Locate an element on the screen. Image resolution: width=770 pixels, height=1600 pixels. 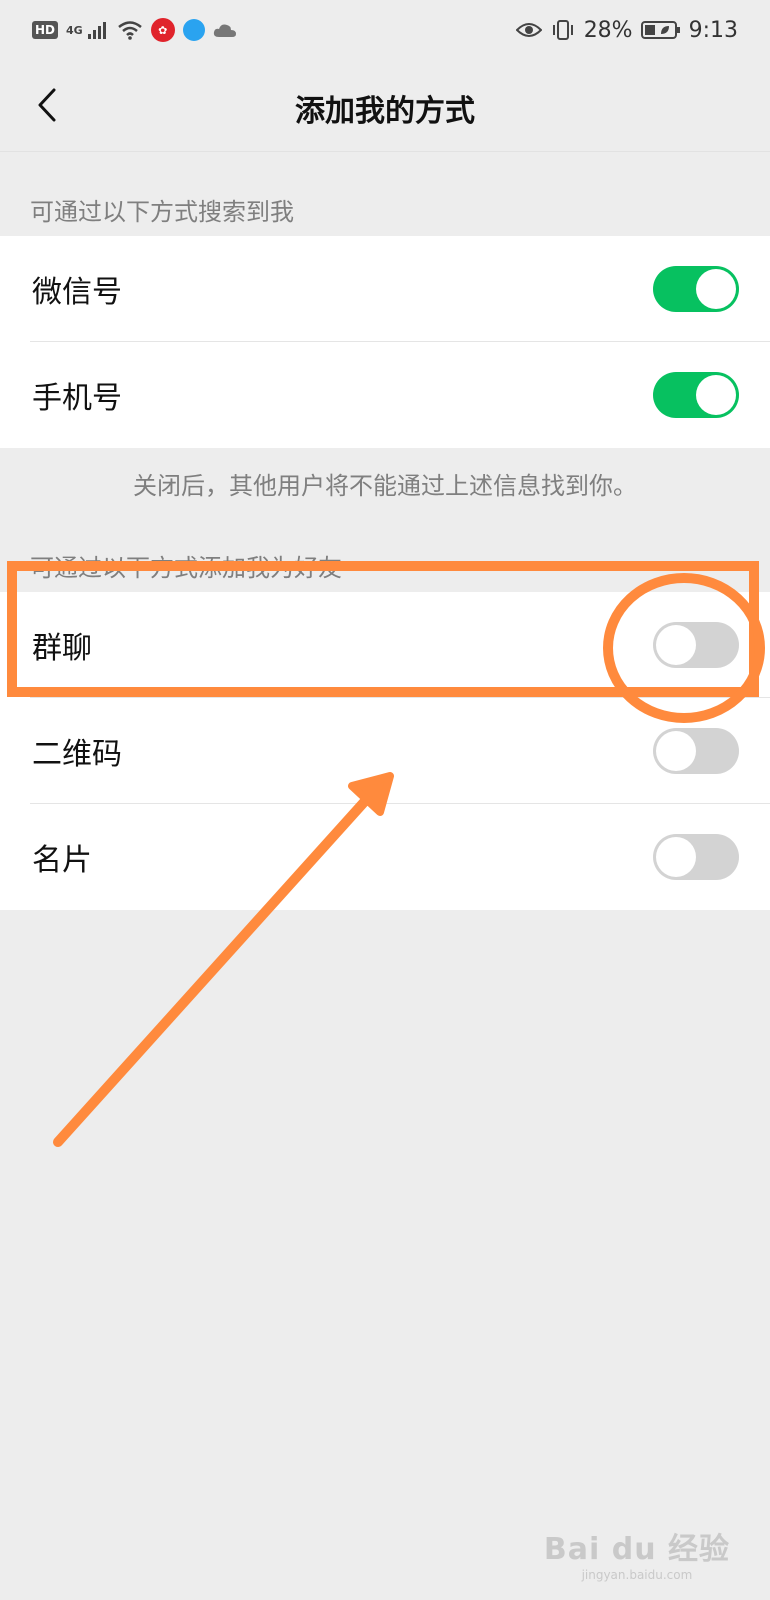
setting-row-group-chat: 群聊 is located at coordinates (385, 645).